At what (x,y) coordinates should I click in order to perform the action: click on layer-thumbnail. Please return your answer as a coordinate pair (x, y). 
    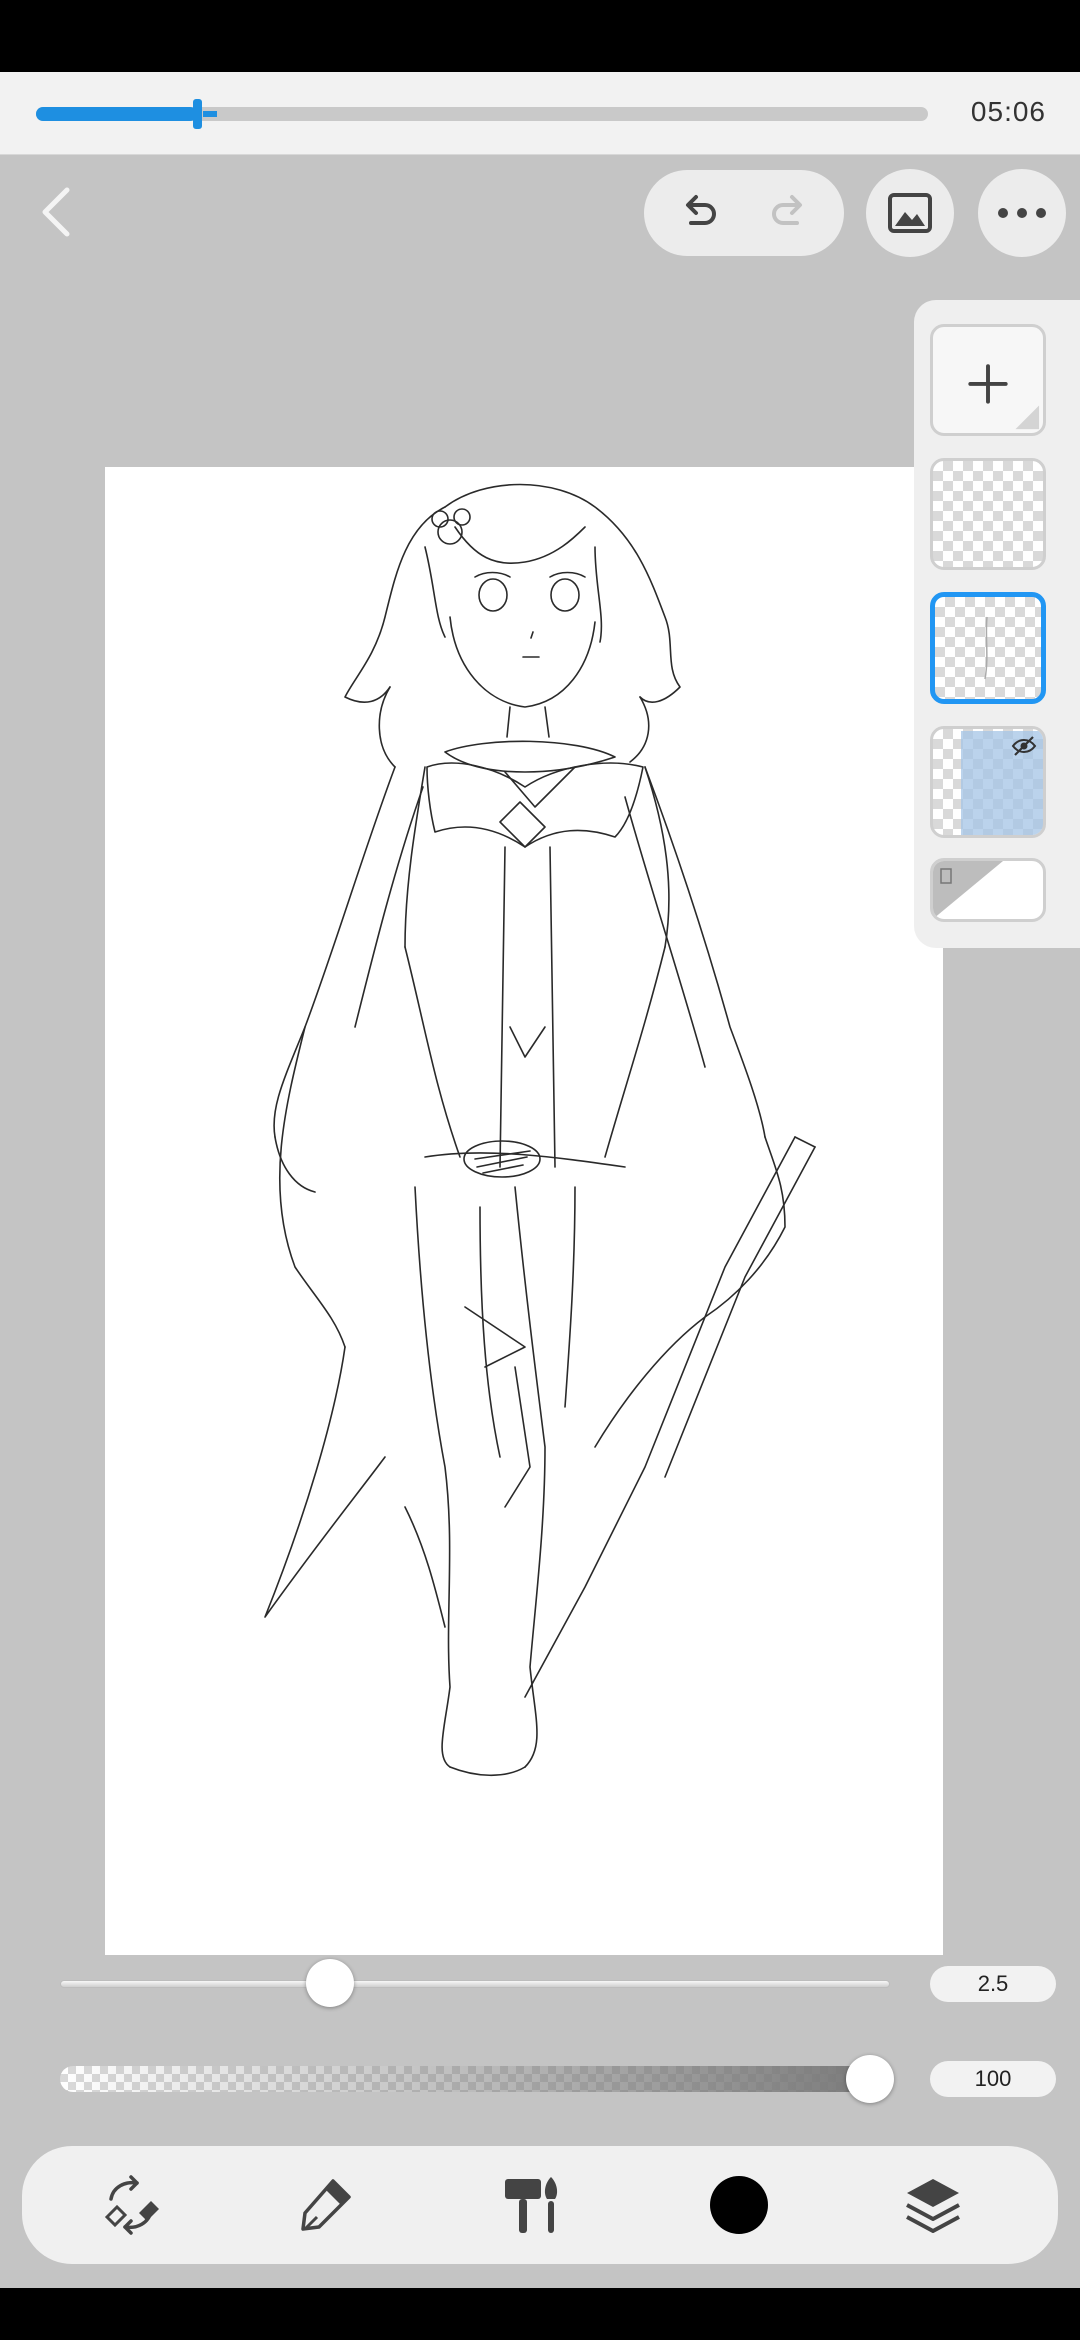
    Looking at the image, I should click on (988, 514).